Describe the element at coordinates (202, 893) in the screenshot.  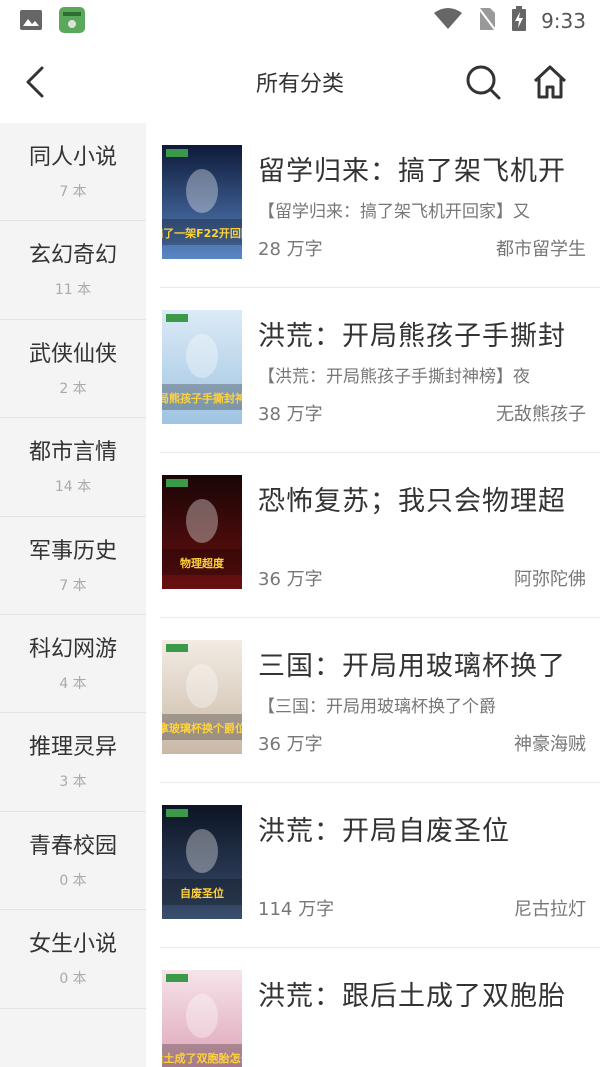
I see `cover-text: 自废圣位` at that location.